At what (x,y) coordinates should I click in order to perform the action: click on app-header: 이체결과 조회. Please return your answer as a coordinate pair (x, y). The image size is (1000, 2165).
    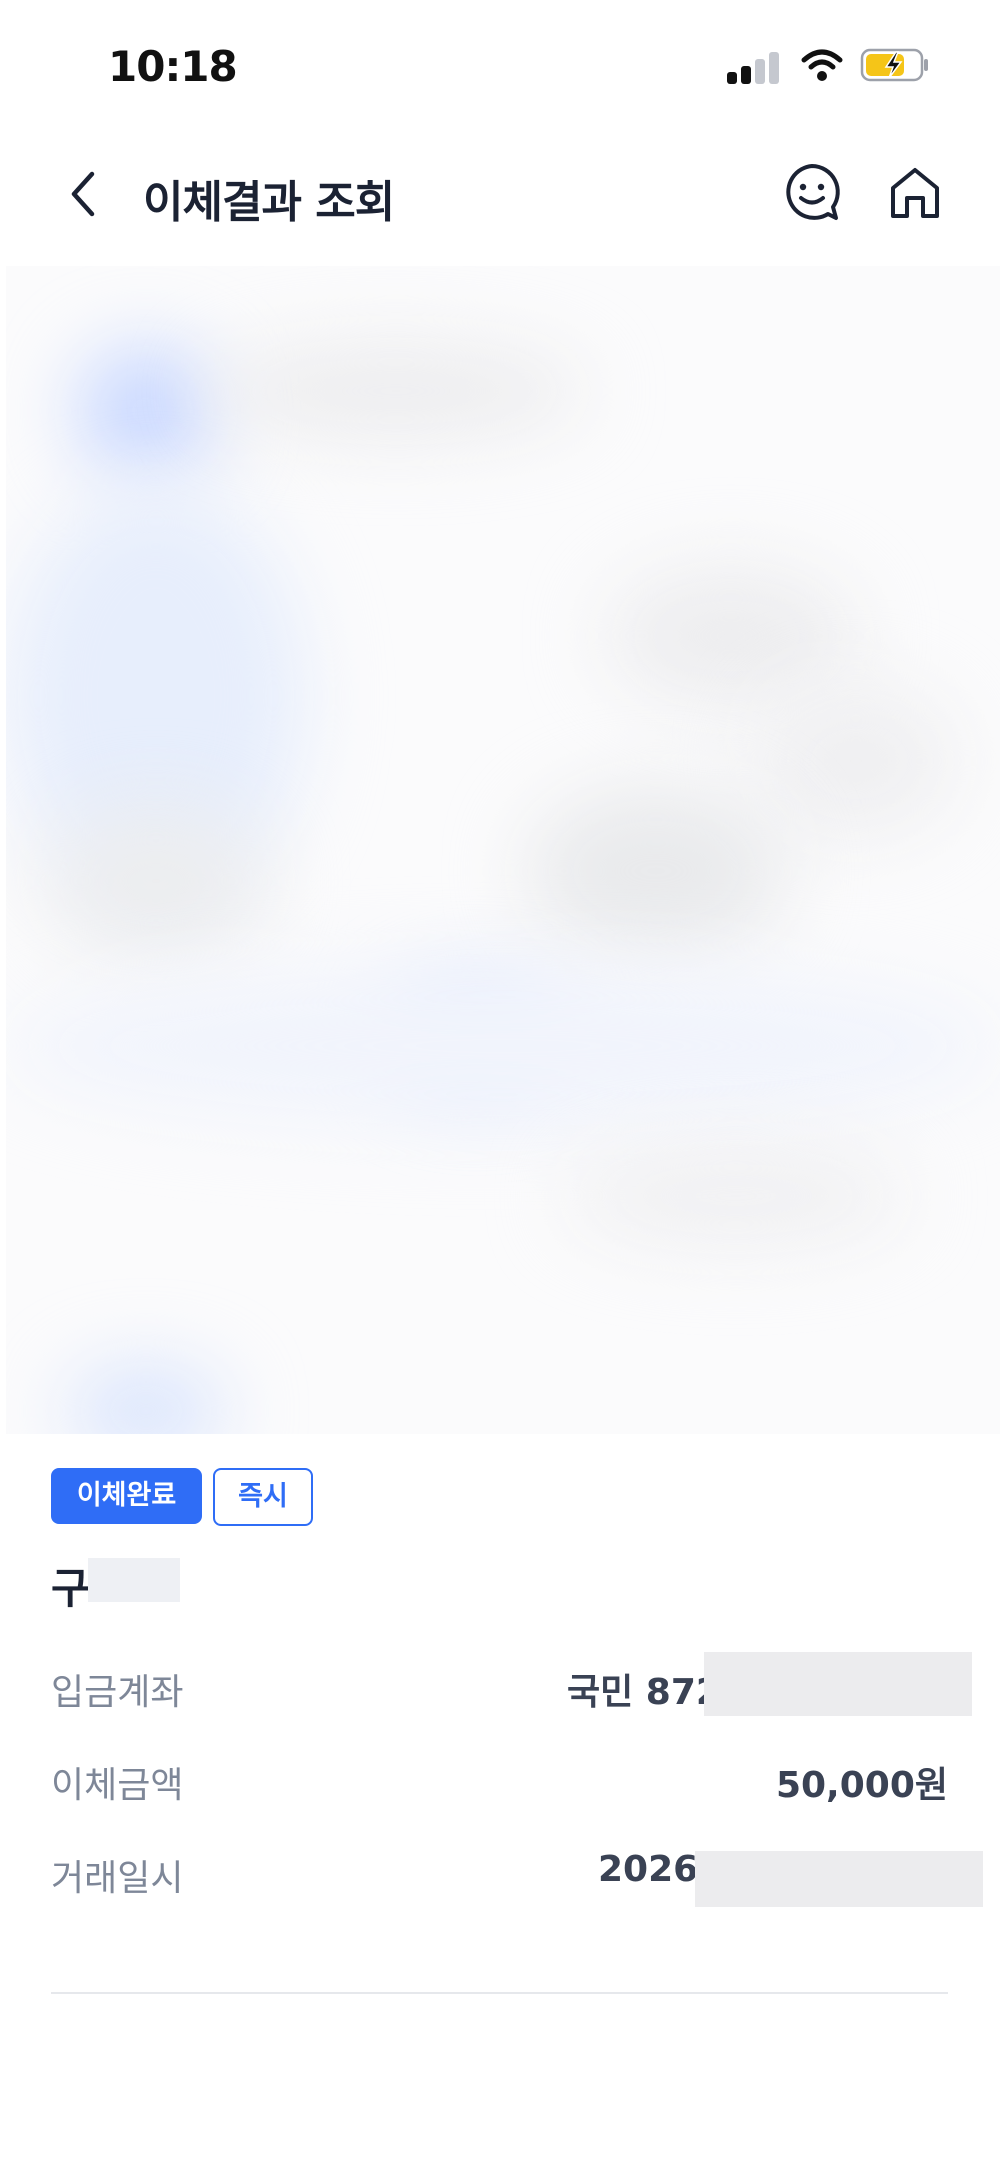
    Looking at the image, I should click on (500, 195).